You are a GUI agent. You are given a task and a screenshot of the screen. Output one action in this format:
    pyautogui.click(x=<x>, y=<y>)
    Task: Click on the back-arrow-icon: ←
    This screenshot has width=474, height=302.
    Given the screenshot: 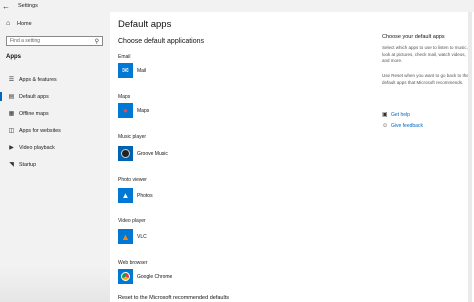 What is the action you would take?
    pyautogui.click(x=6, y=6)
    